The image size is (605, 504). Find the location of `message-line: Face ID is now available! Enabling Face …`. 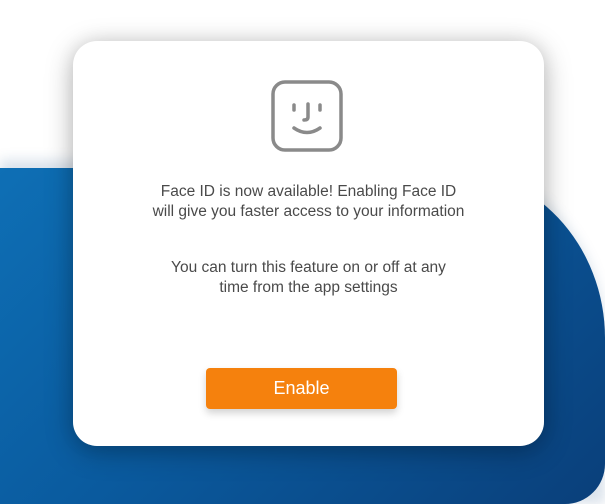

message-line: Face ID is now available! Enabling Face … is located at coordinates (308, 191).